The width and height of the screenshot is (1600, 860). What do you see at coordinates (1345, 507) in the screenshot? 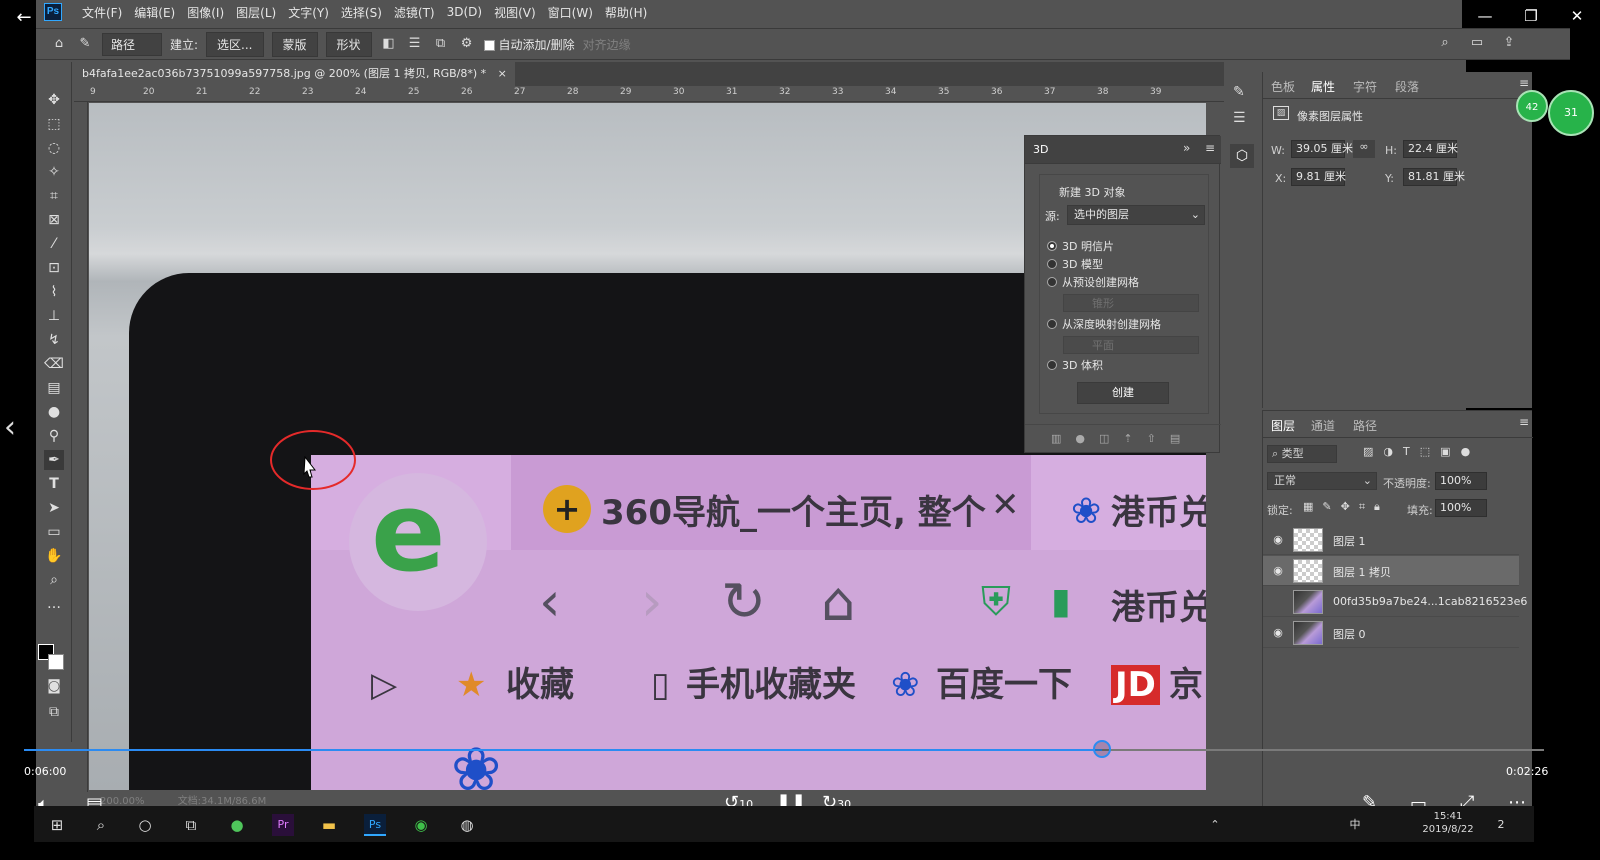
I see `lock-position-icon: ✥` at bounding box center [1345, 507].